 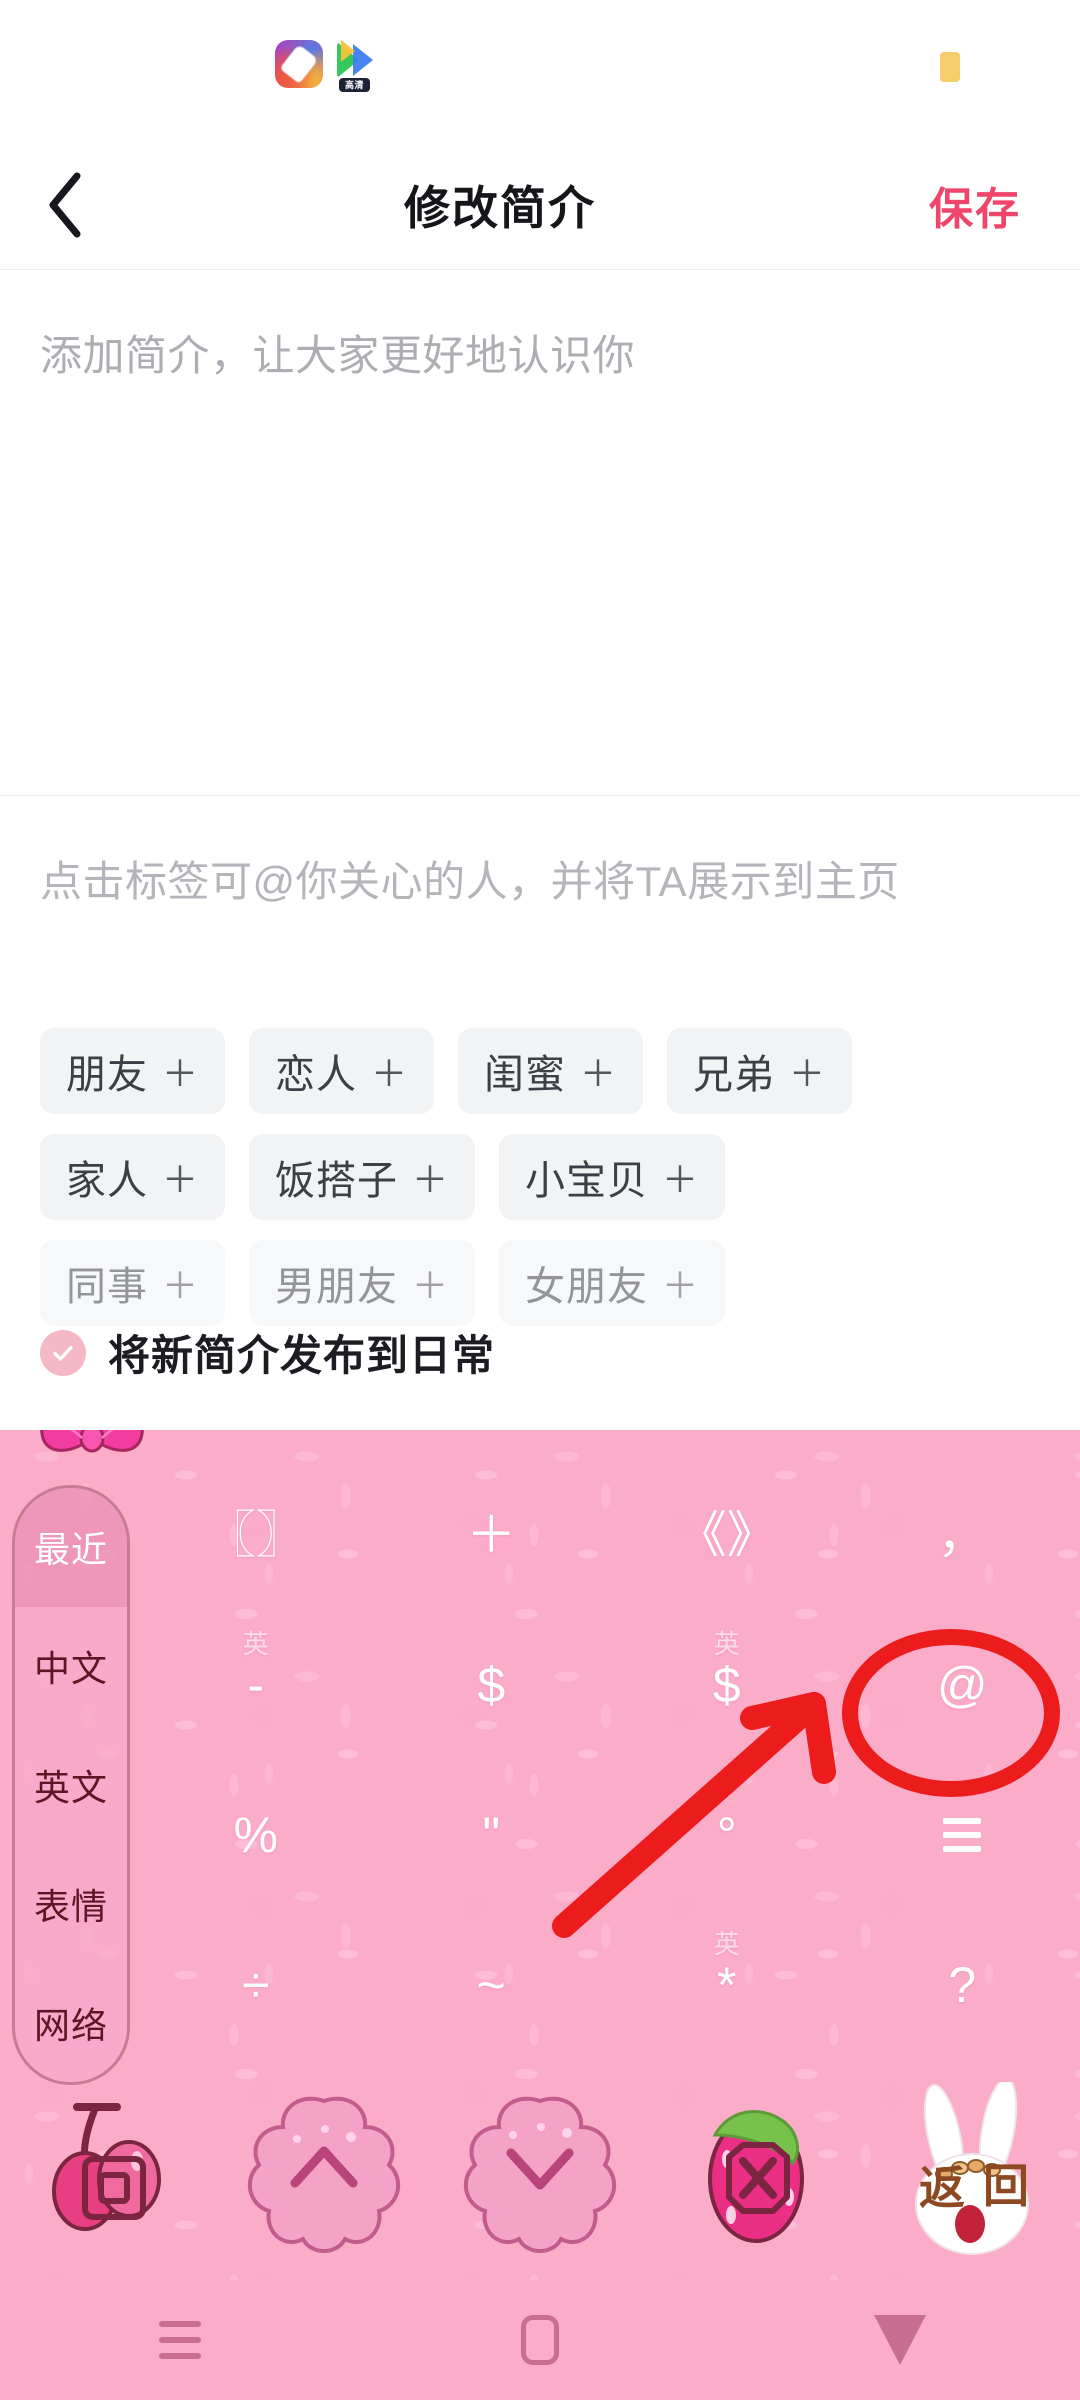 I want to click on status-bar: 高清, so click(x=540, y=70).